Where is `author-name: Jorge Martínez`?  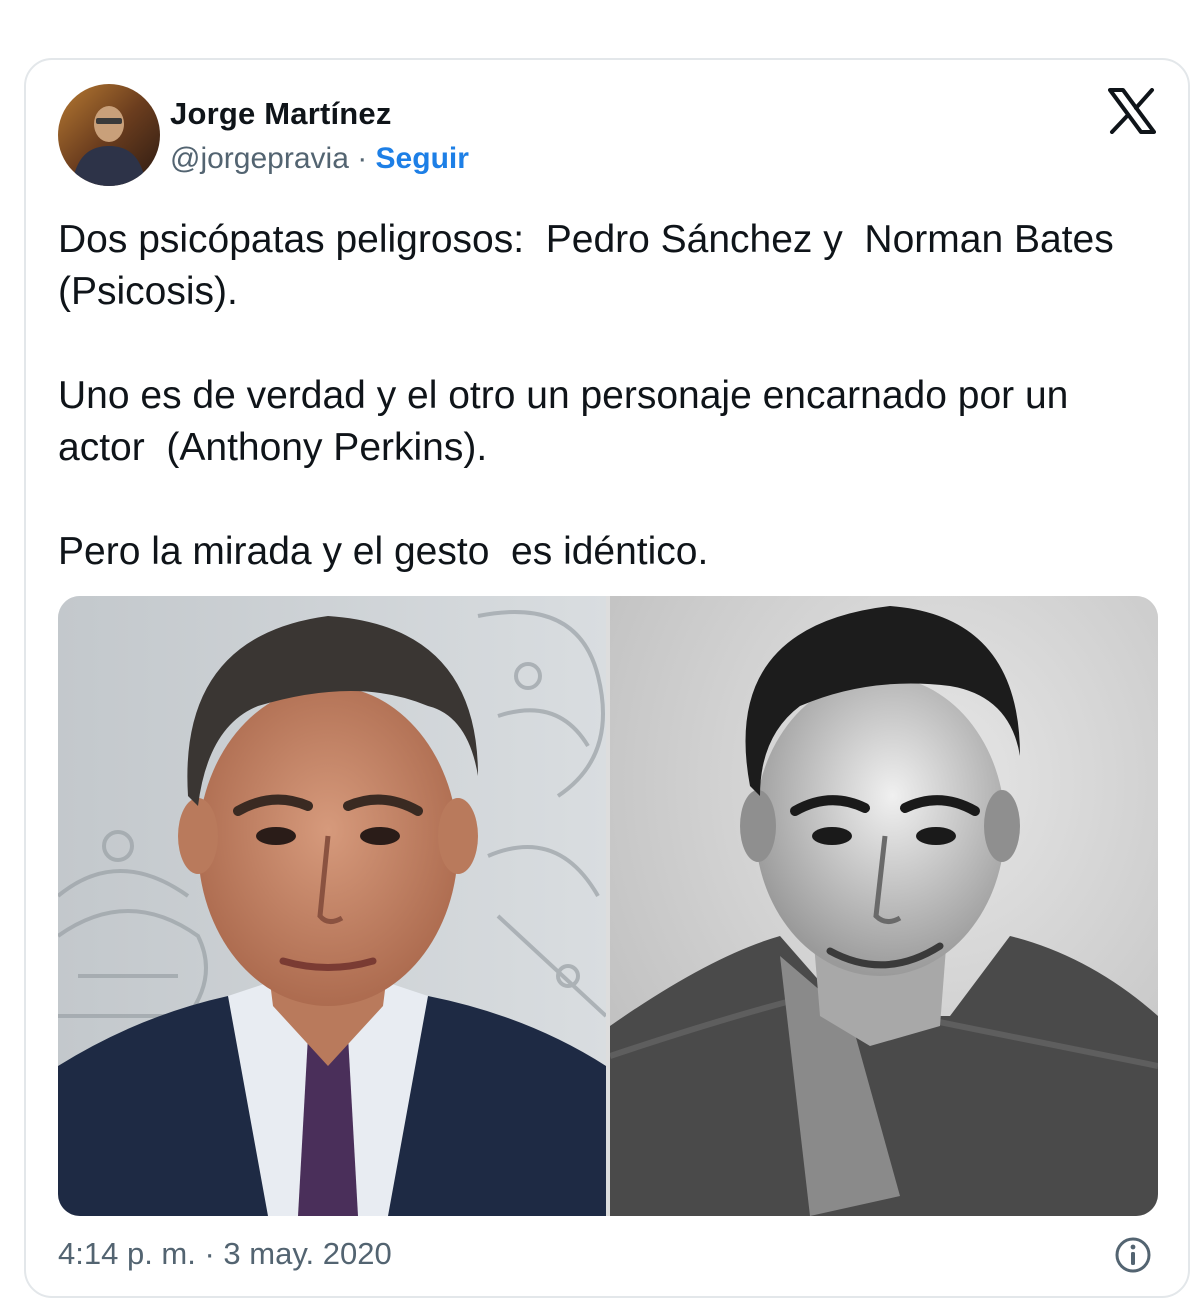
author-name: Jorge Martínez is located at coordinates (281, 114).